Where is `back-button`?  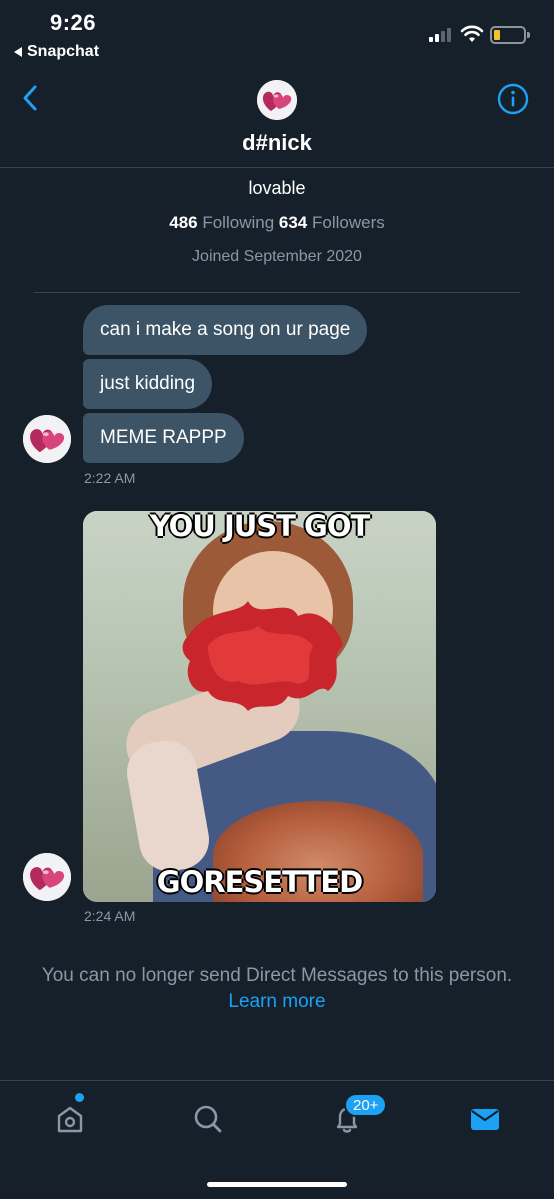
back-button is located at coordinates (30, 98).